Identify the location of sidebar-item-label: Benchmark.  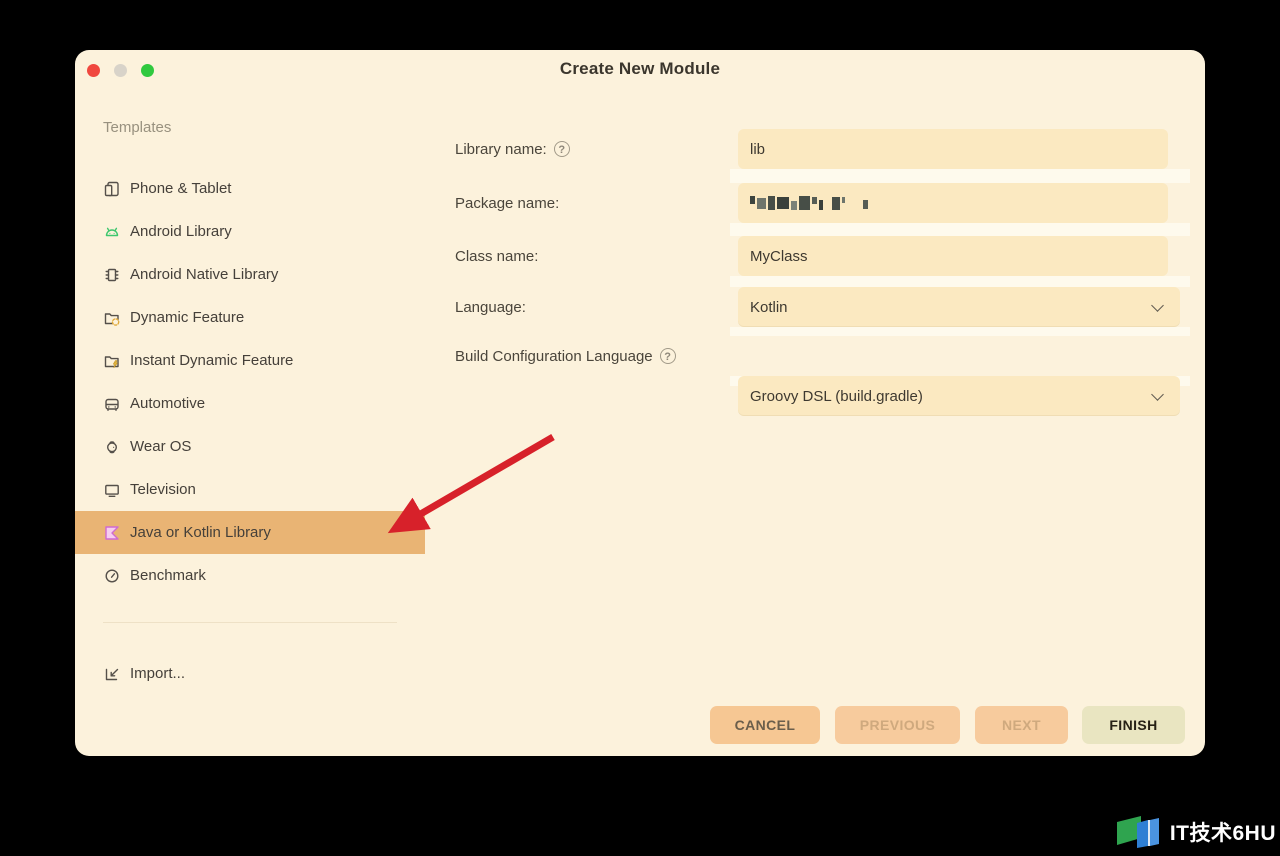
(168, 575).